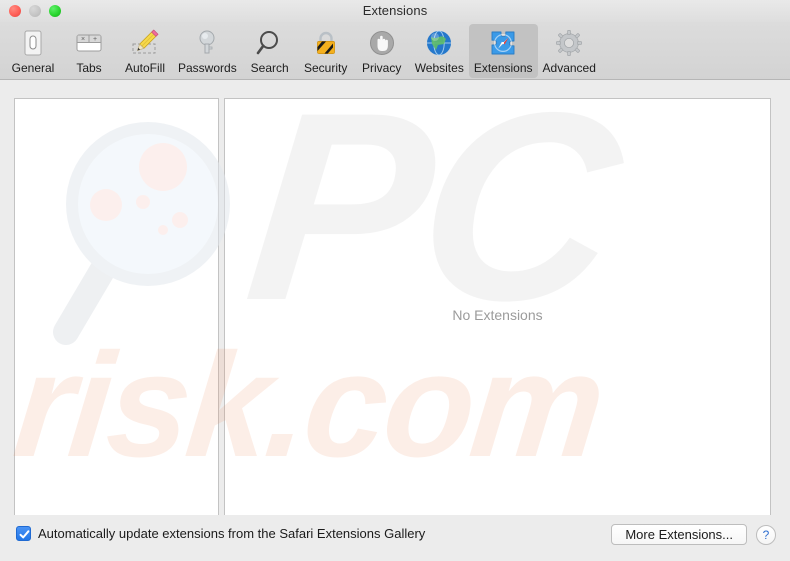 The height and width of the screenshot is (561, 790). Describe the element at coordinates (569, 68) in the screenshot. I see `toolbar-label-advanced: Advanced` at that location.